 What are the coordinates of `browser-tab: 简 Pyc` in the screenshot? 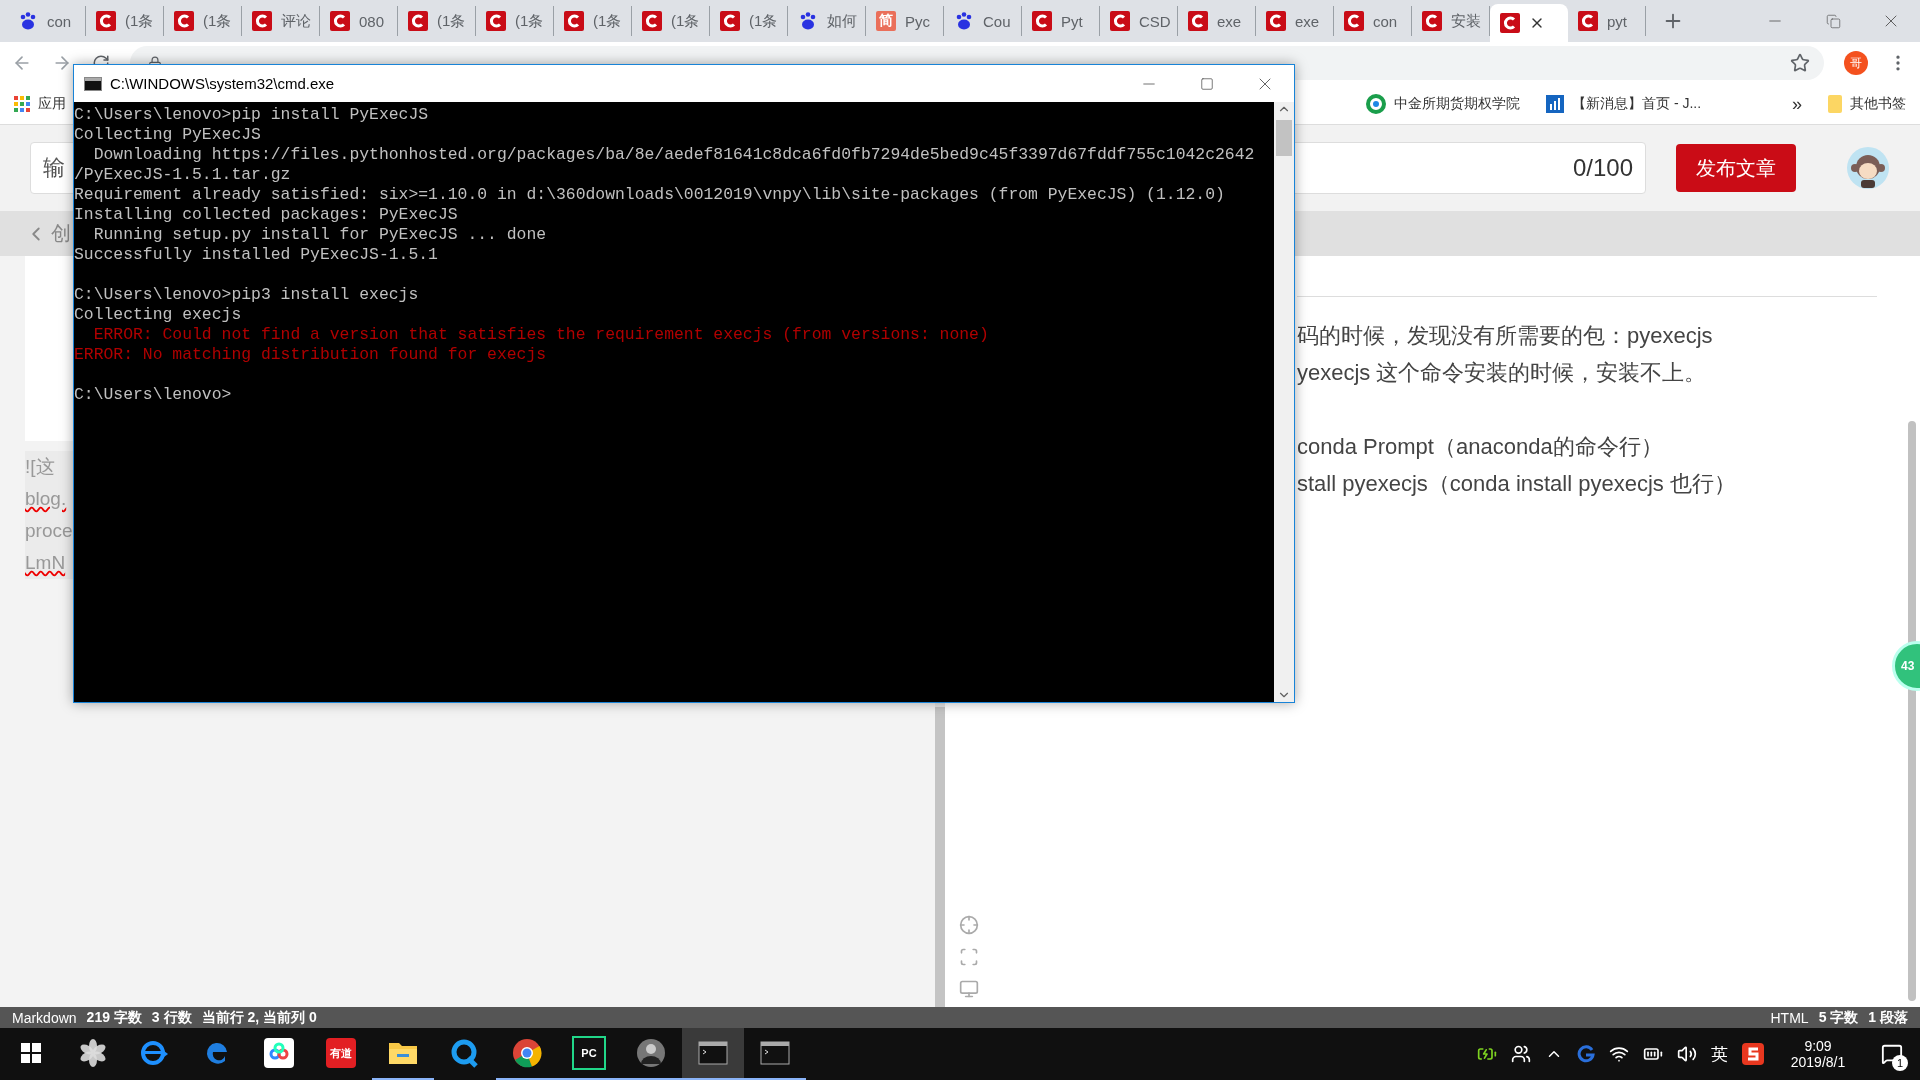 It's located at (905, 21).